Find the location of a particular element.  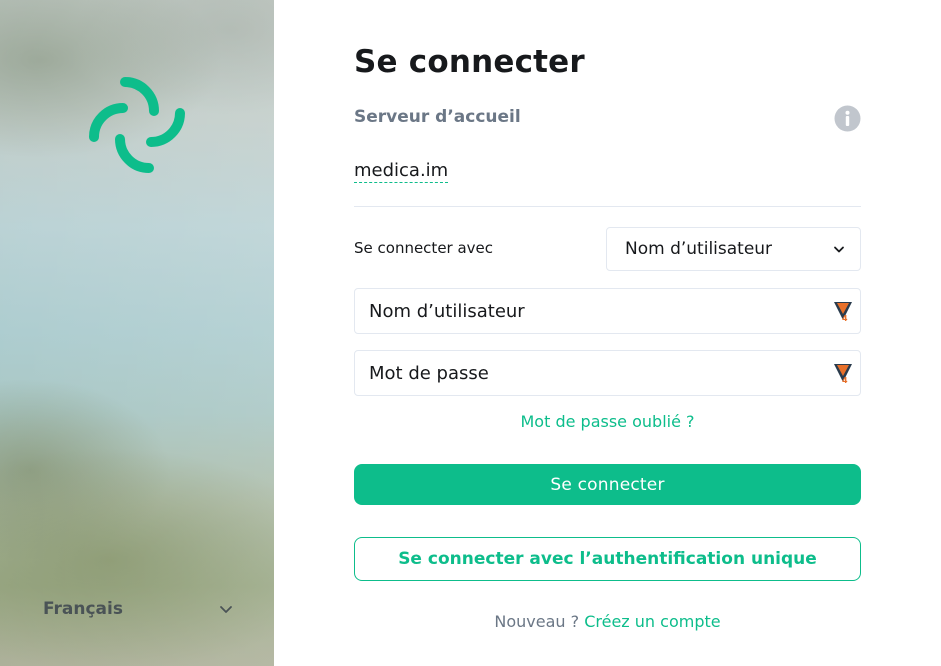

username-input is located at coordinates (600, 311).